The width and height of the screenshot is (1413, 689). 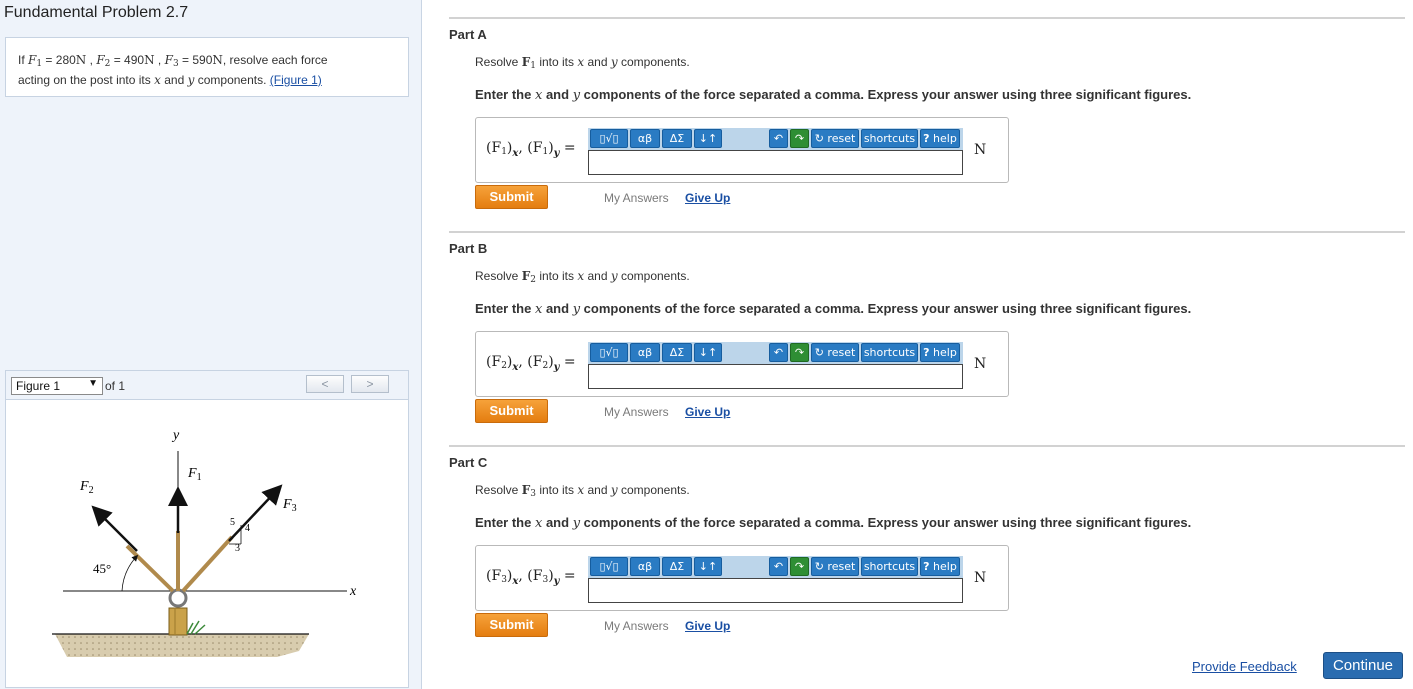 What do you see at coordinates (204, 542) in the screenshot?
I see `force-diagram: y x F1 F2 F3 45° 5 4 3` at bounding box center [204, 542].